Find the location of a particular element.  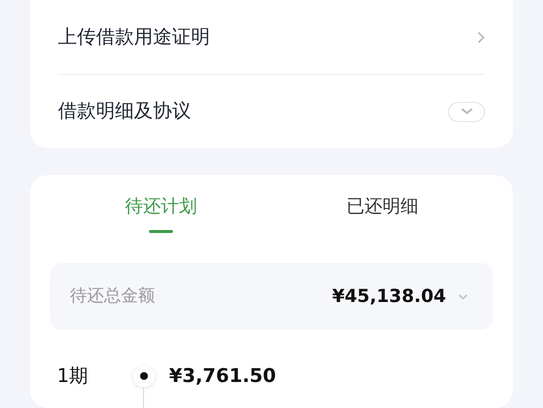

period-label: 1期 is located at coordinates (73, 376).